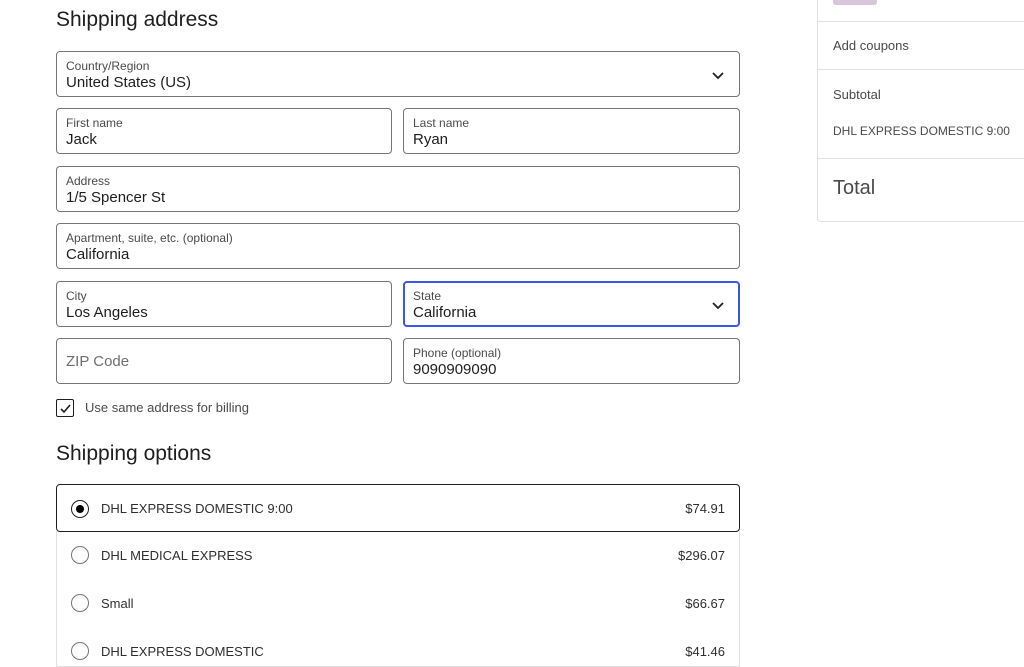  I want to click on shipping-option-small: Small $66.67, so click(398, 603).